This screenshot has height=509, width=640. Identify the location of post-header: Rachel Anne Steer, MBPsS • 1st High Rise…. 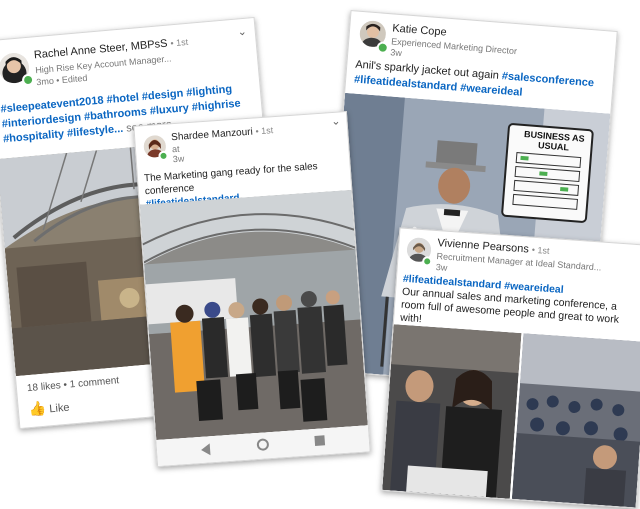
(129, 54).